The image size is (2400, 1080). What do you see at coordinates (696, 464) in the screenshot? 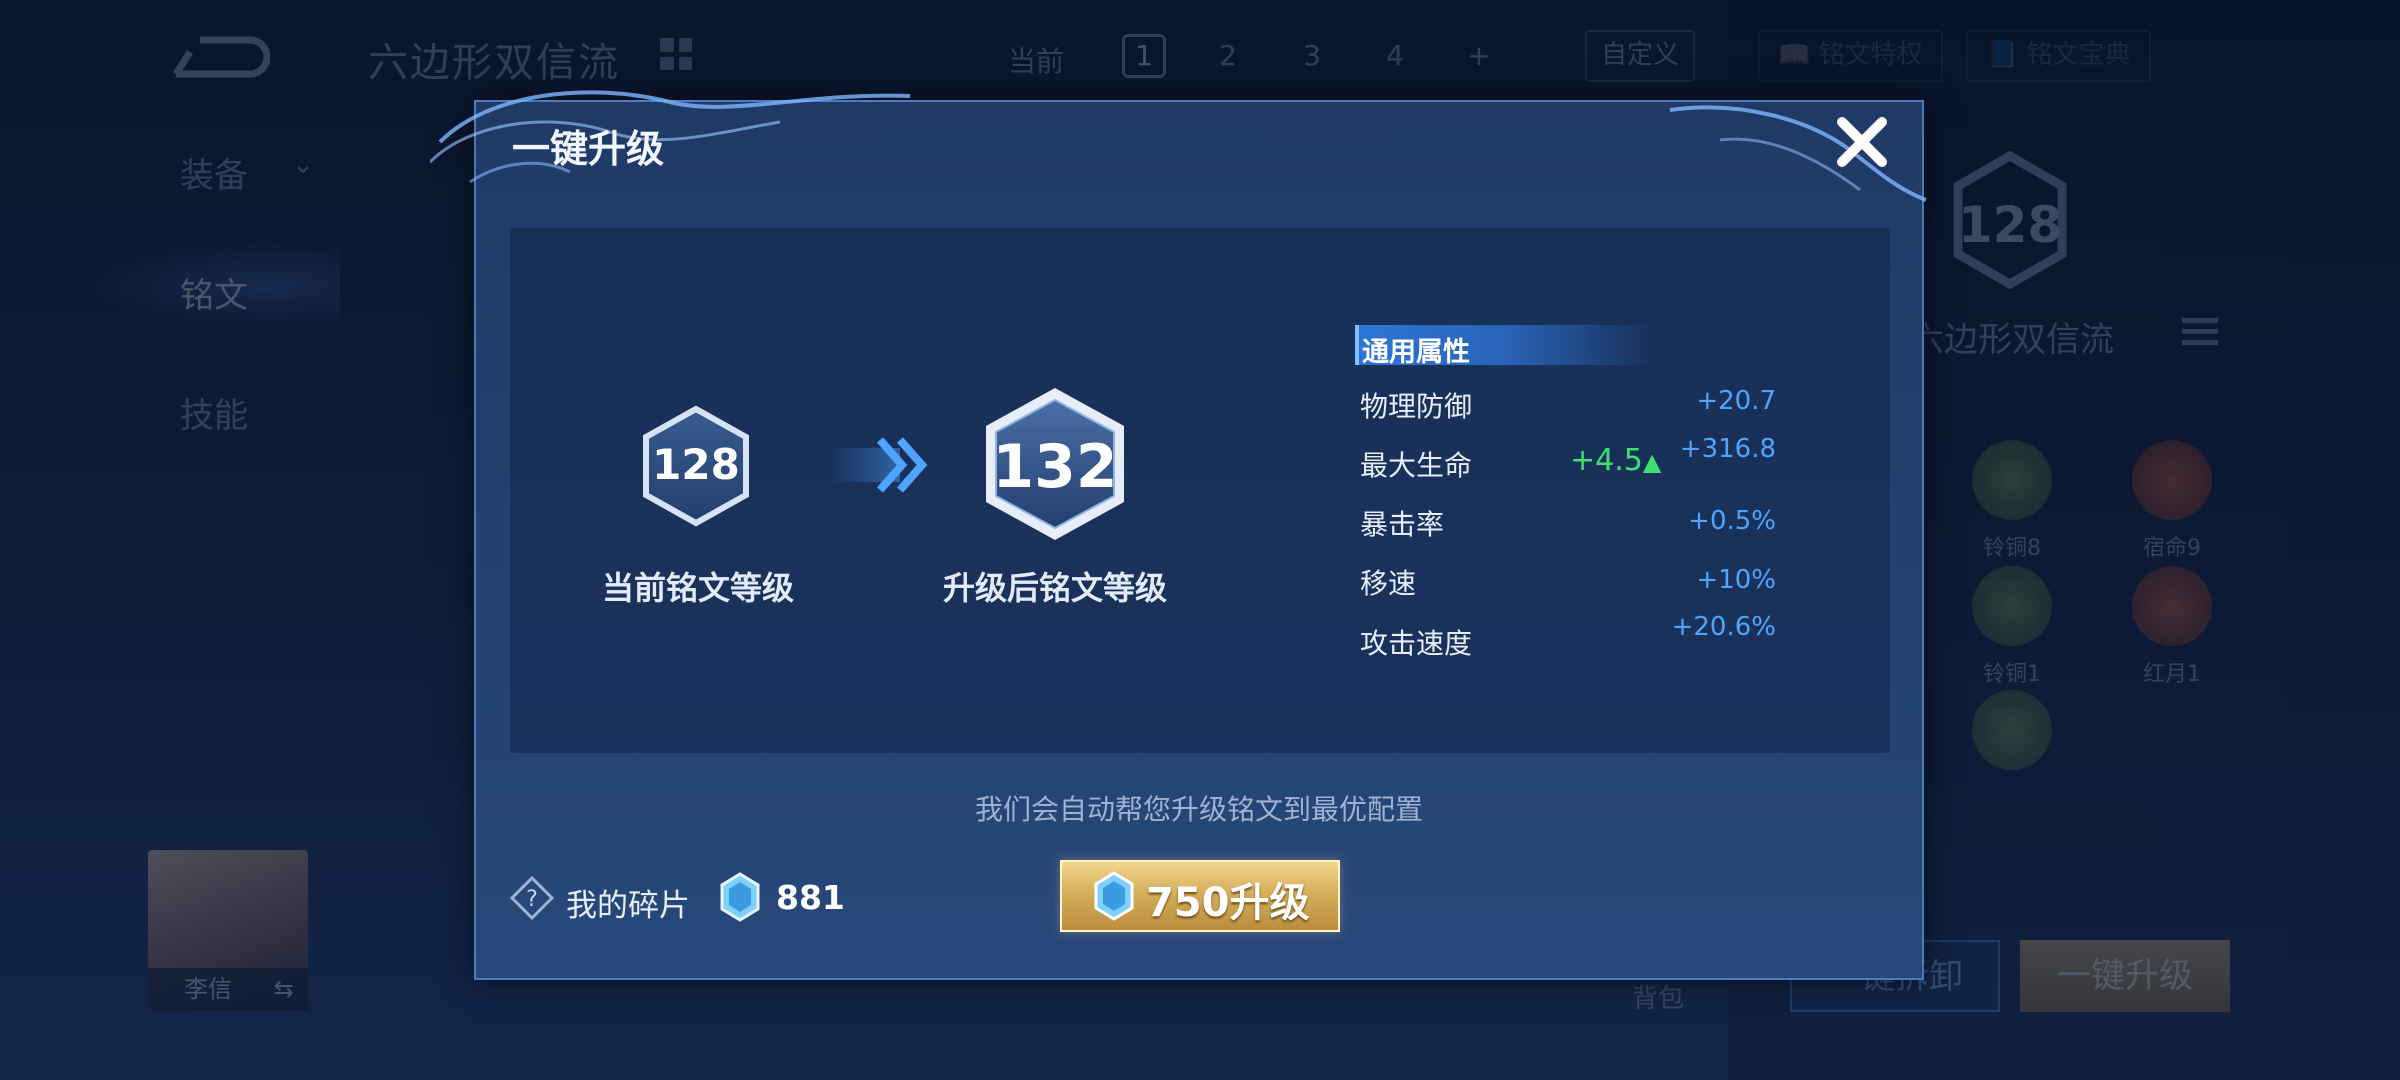
I see `current-level-value: 128` at bounding box center [696, 464].